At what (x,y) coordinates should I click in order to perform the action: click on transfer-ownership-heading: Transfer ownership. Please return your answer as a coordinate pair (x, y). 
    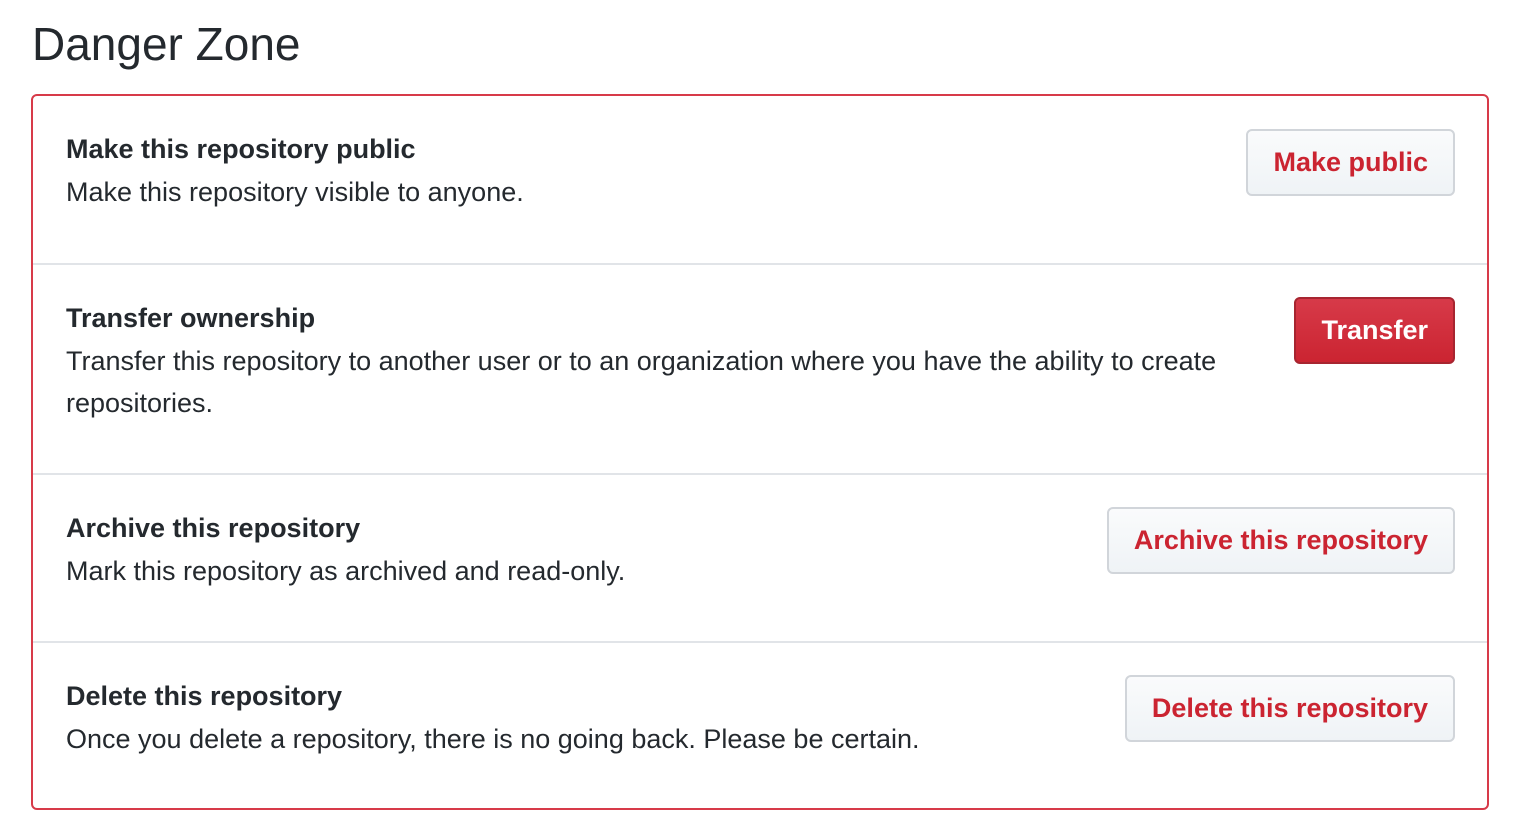
    Looking at the image, I should click on (191, 318).